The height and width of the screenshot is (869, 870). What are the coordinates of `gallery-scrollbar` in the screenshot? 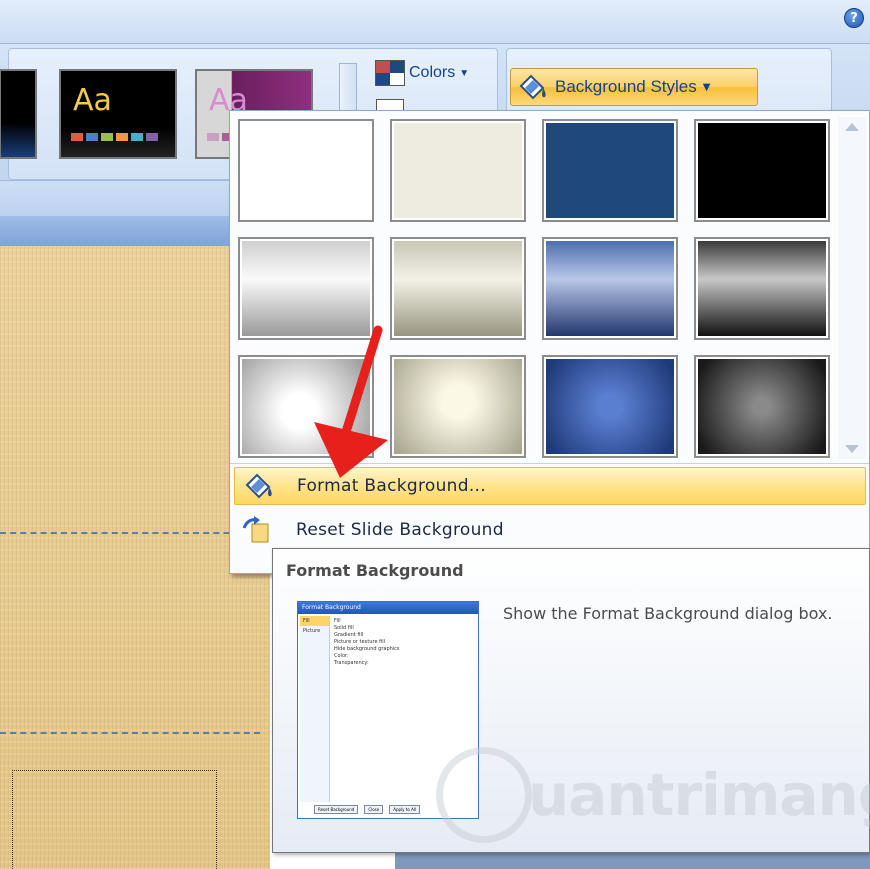 It's located at (852, 288).